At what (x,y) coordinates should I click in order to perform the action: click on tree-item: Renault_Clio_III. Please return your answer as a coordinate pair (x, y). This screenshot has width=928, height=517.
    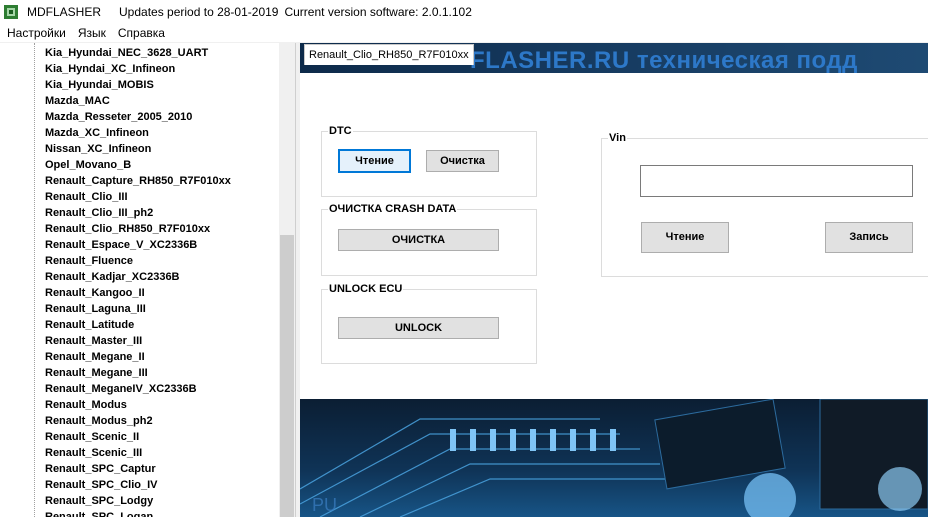
    Looking at the image, I should click on (86, 197).